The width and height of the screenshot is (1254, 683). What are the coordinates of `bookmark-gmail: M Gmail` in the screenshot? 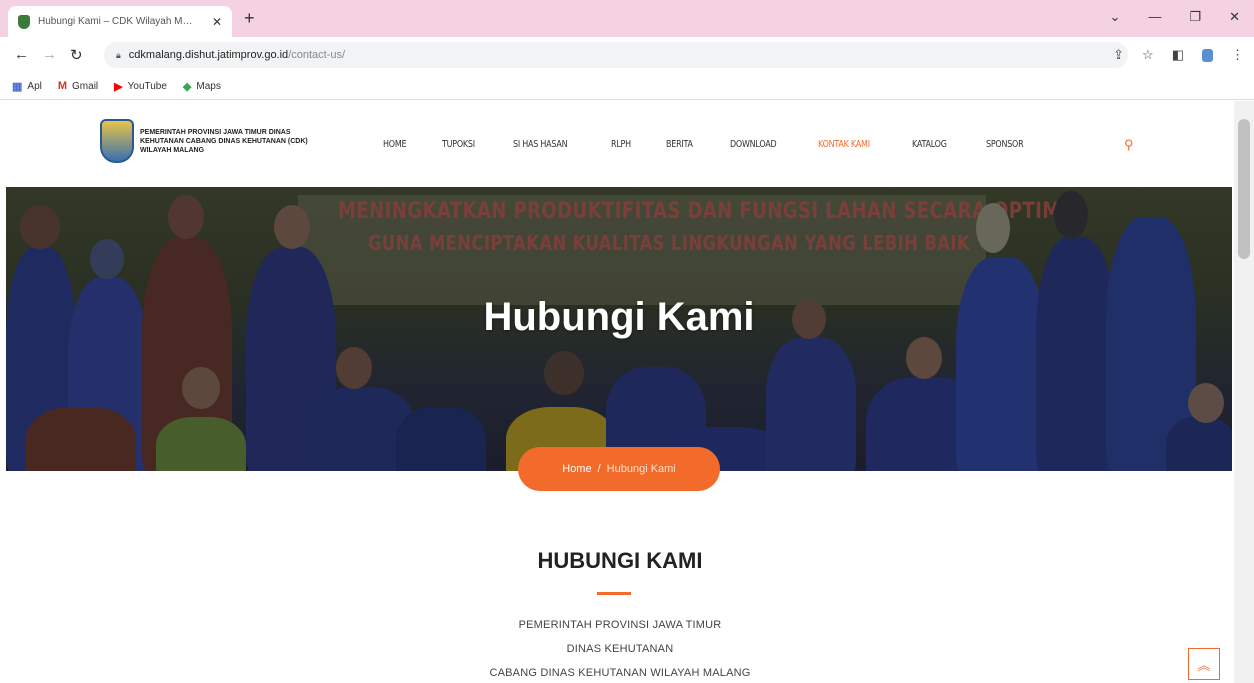 It's located at (78, 86).